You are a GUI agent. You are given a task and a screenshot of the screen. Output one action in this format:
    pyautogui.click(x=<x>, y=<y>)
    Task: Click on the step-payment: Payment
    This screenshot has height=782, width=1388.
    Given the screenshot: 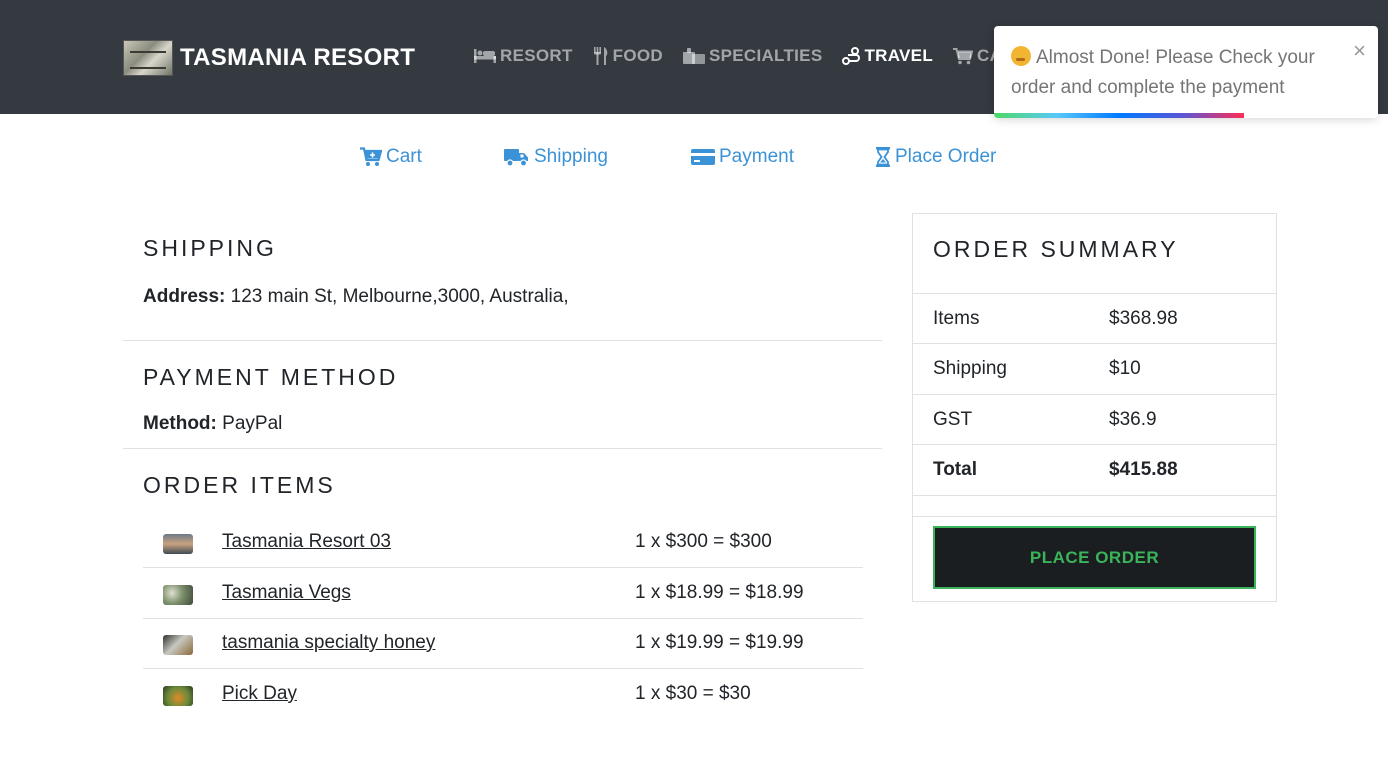 What is the action you would take?
    pyautogui.click(x=742, y=157)
    